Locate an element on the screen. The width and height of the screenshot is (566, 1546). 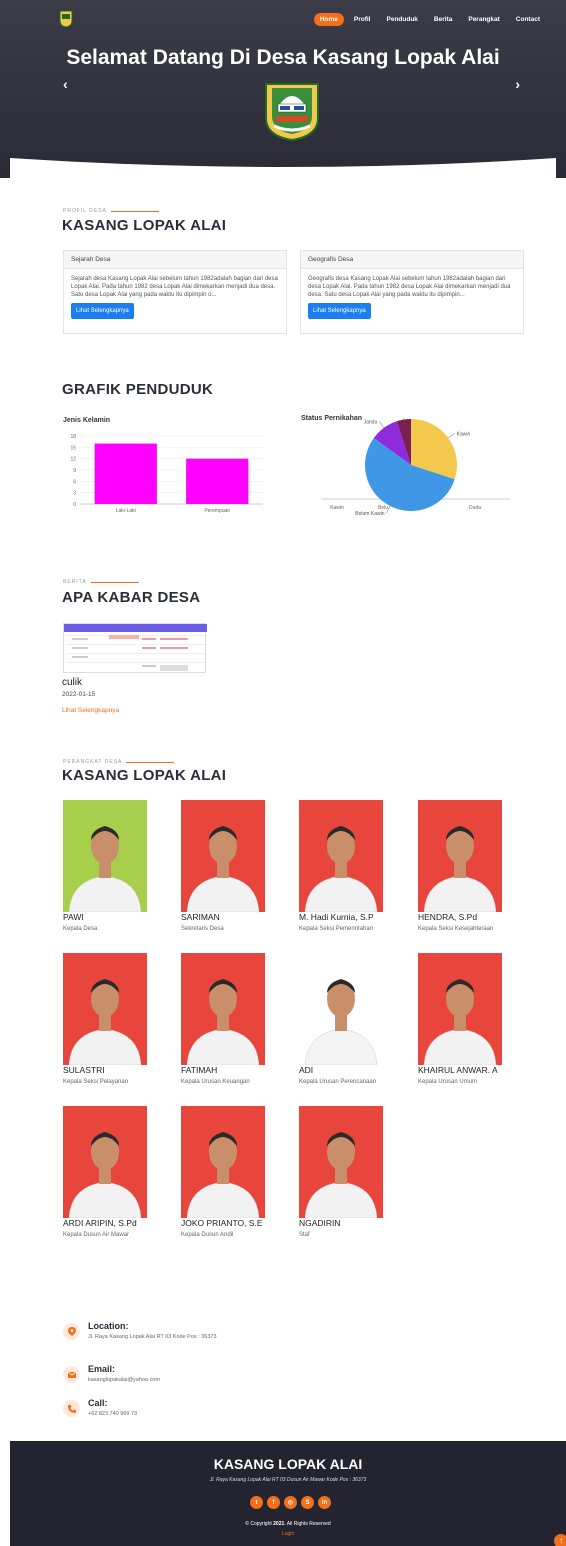
staff-role: Kepala Desa is located at coordinates (80, 929).